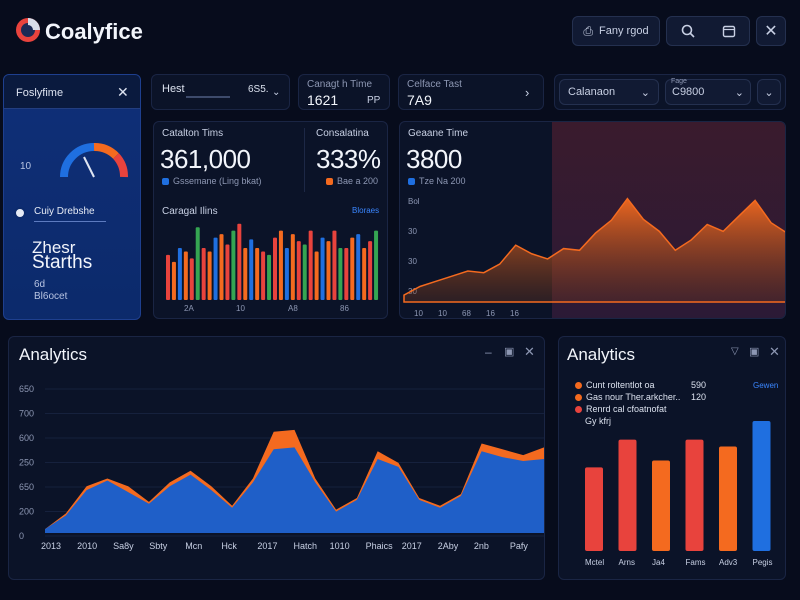 The image size is (800, 600). I want to click on x-tick-label: 16, so click(490, 313).